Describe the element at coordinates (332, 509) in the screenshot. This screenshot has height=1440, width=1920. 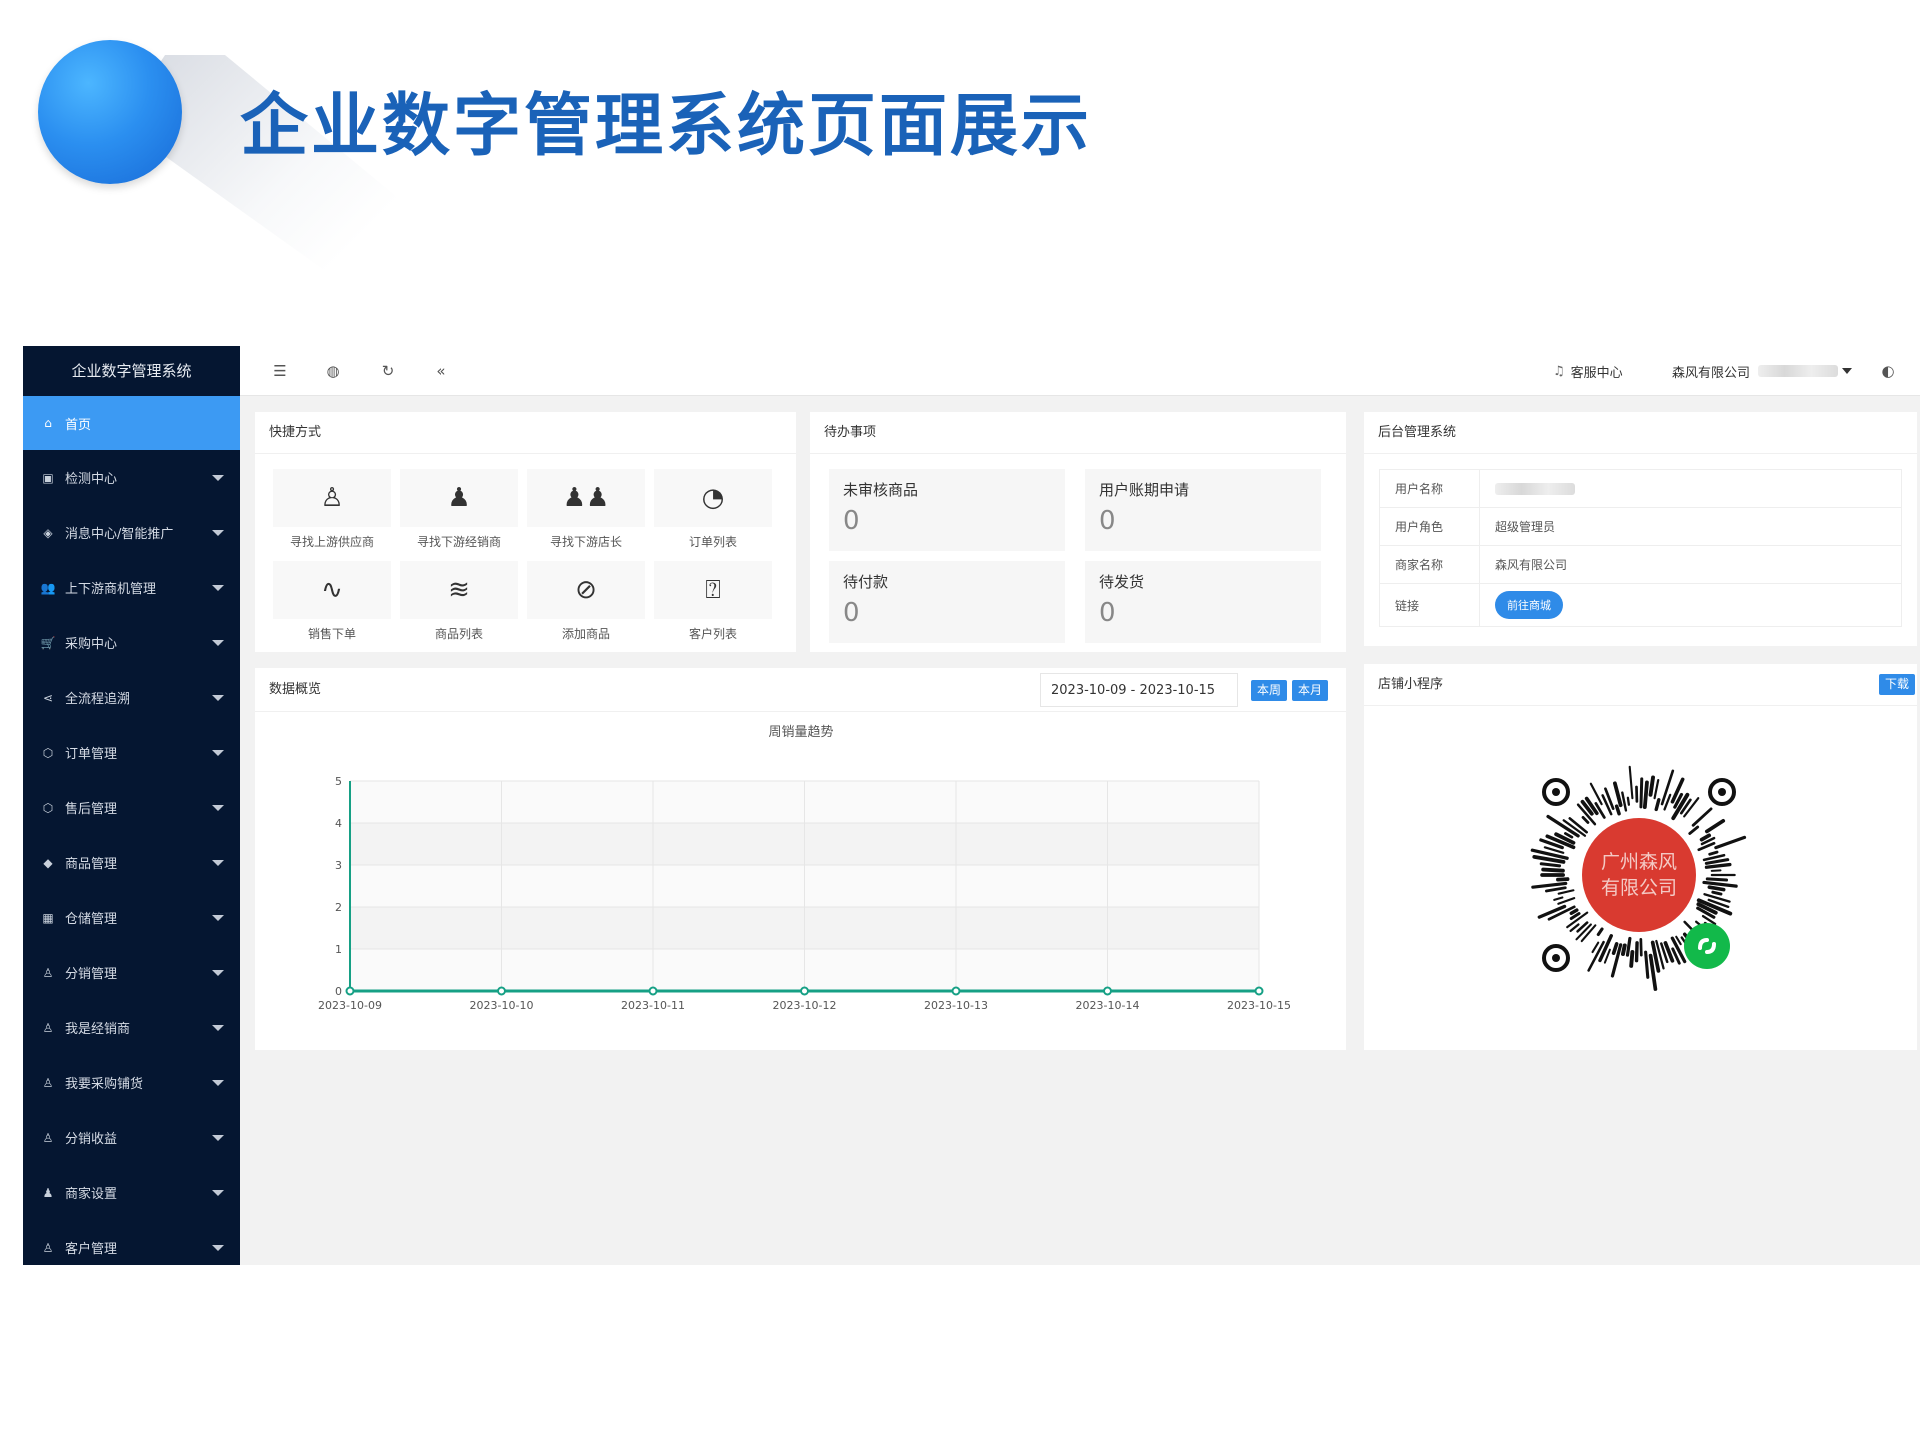
I see `shortcut-item: ♙ 寻找上游供应商` at that location.